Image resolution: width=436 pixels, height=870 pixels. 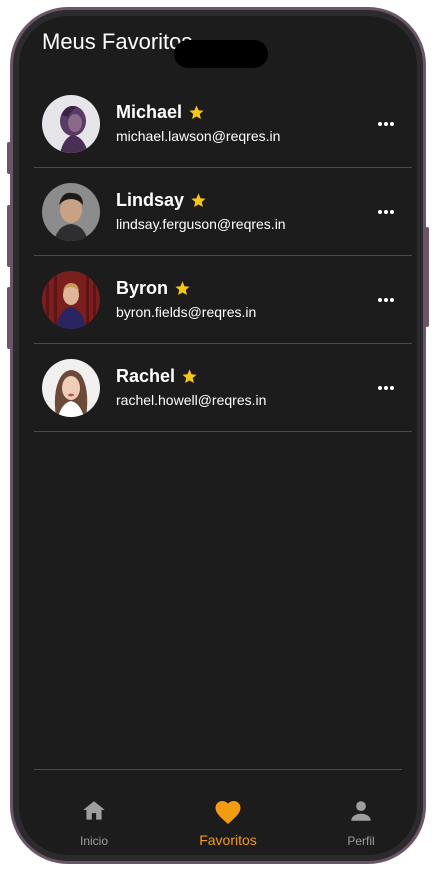 What do you see at coordinates (191, 400) in the screenshot?
I see `user-email: rachel.howell@reqres.in` at bounding box center [191, 400].